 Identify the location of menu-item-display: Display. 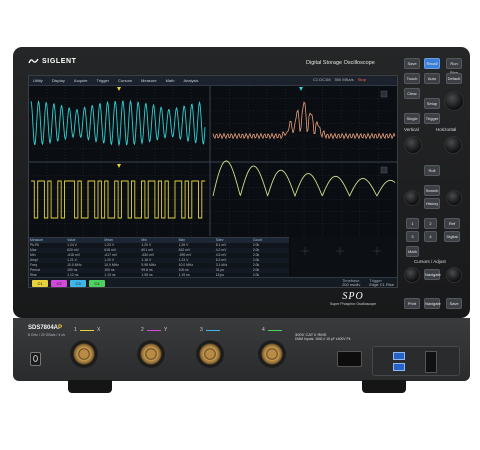
(58, 80).